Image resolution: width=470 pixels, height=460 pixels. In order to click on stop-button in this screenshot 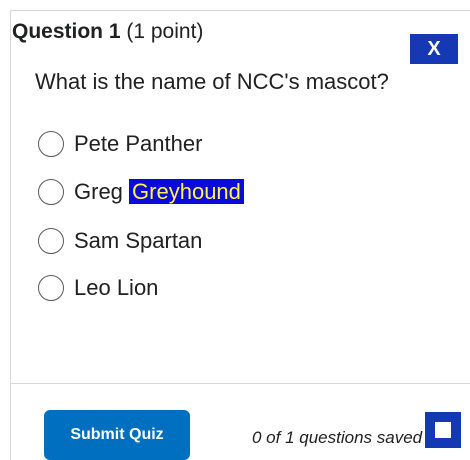, I will do `click(443, 430)`.